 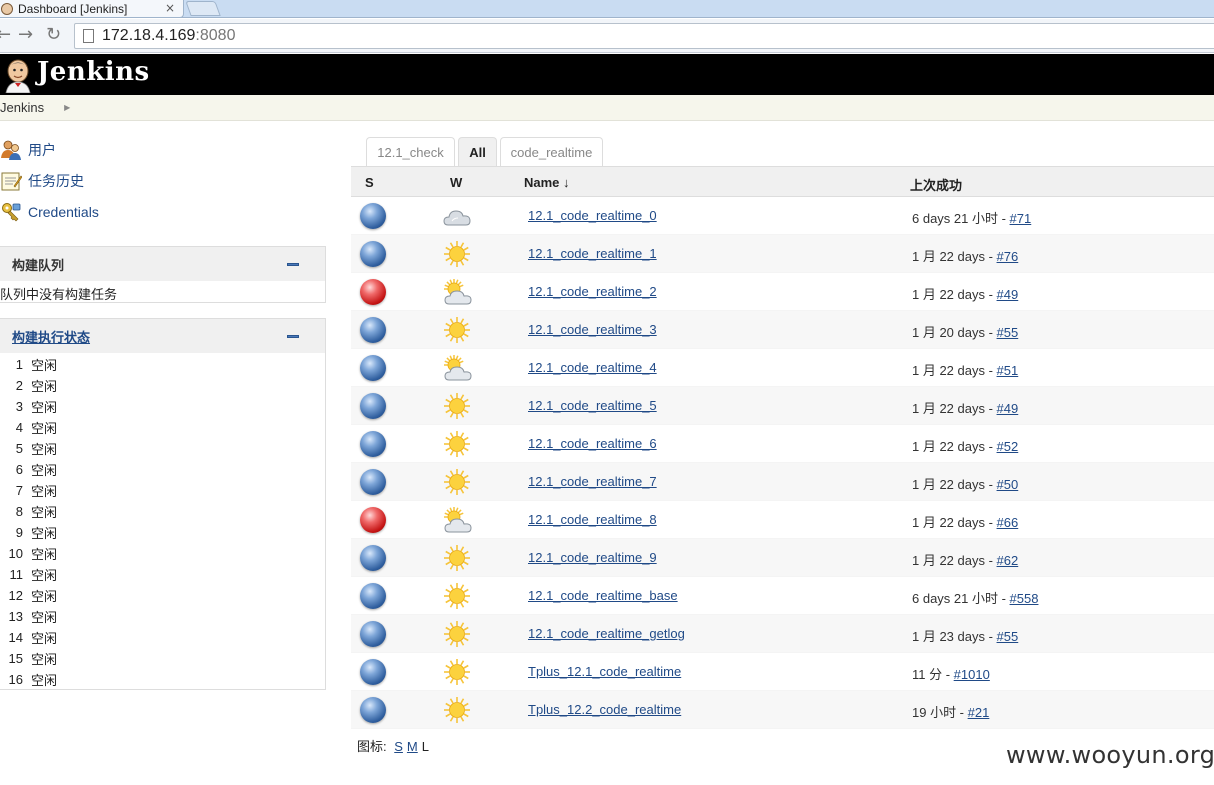 What do you see at coordinates (592, 443) in the screenshot?
I see `job-name-link: 12.1_code_realtime_6` at bounding box center [592, 443].